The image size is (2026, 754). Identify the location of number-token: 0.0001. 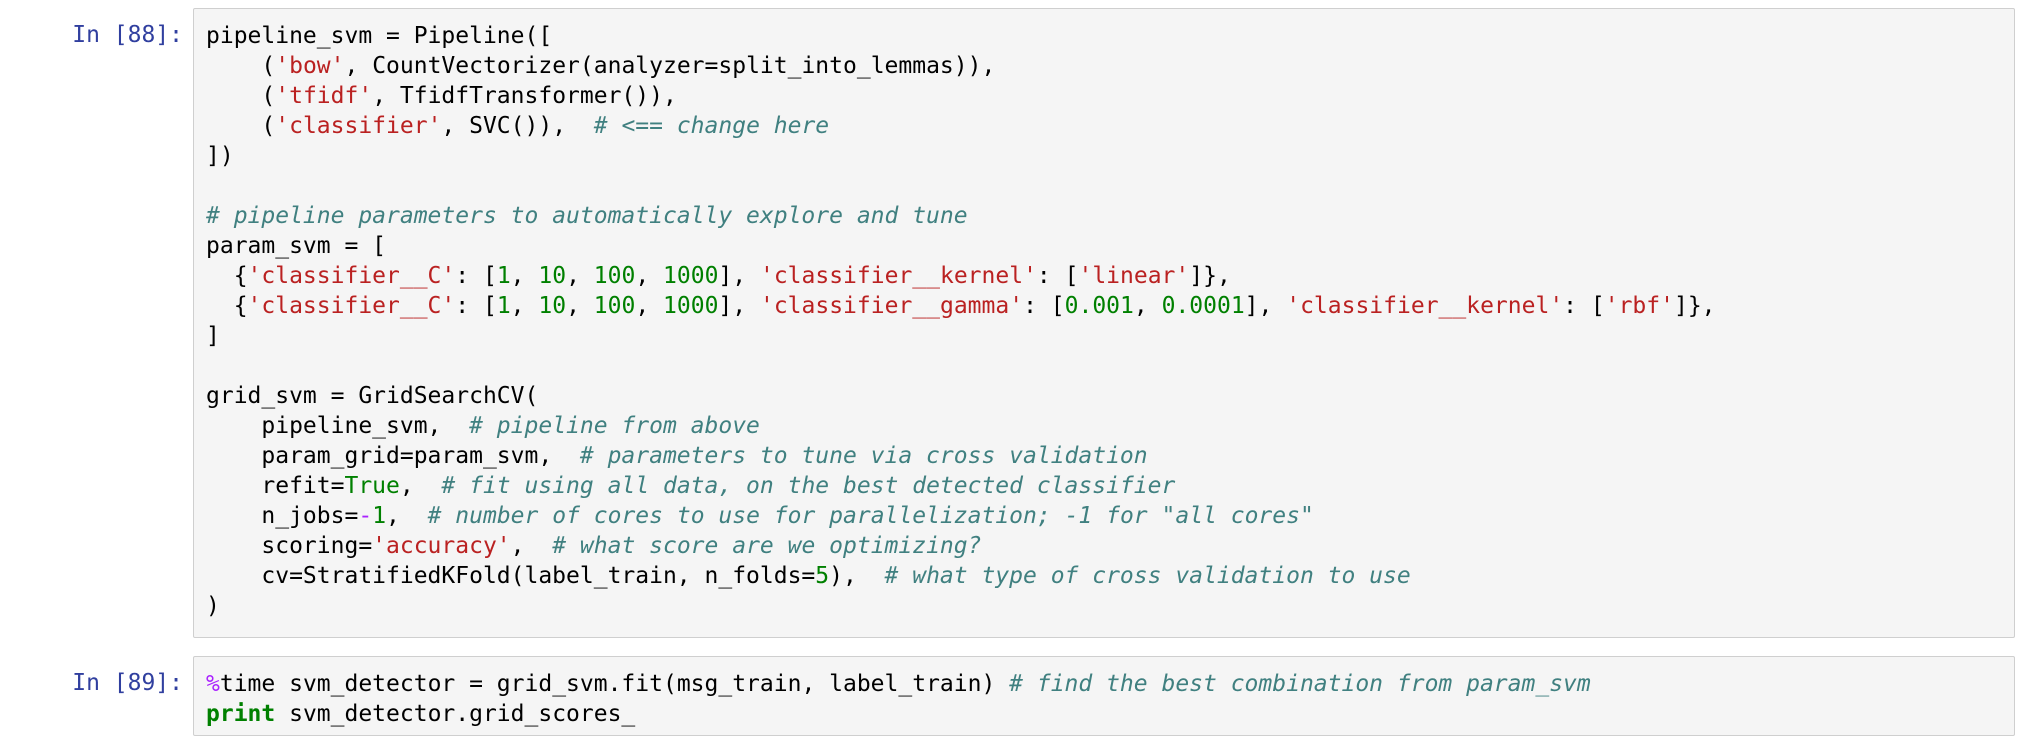
(1203, 306).